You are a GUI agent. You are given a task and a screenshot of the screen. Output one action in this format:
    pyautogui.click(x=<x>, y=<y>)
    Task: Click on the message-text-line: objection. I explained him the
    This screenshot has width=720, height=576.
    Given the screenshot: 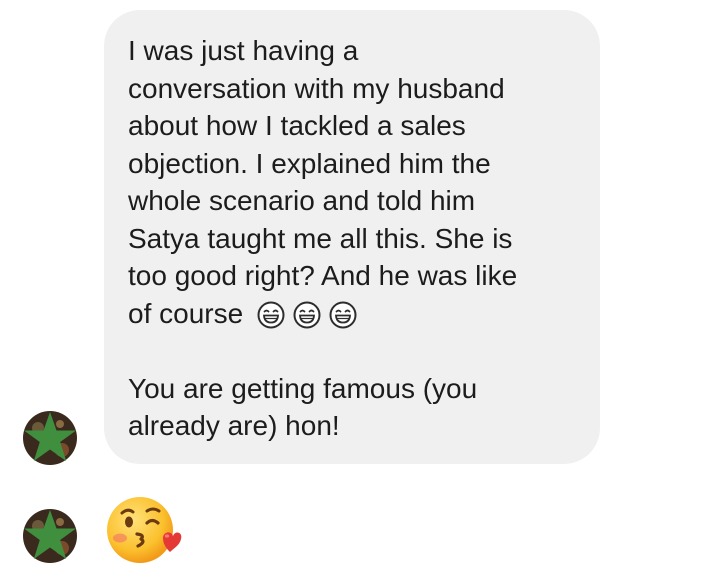 What is the action you would take?
    pyautogui.click(x=309, y=163)
    